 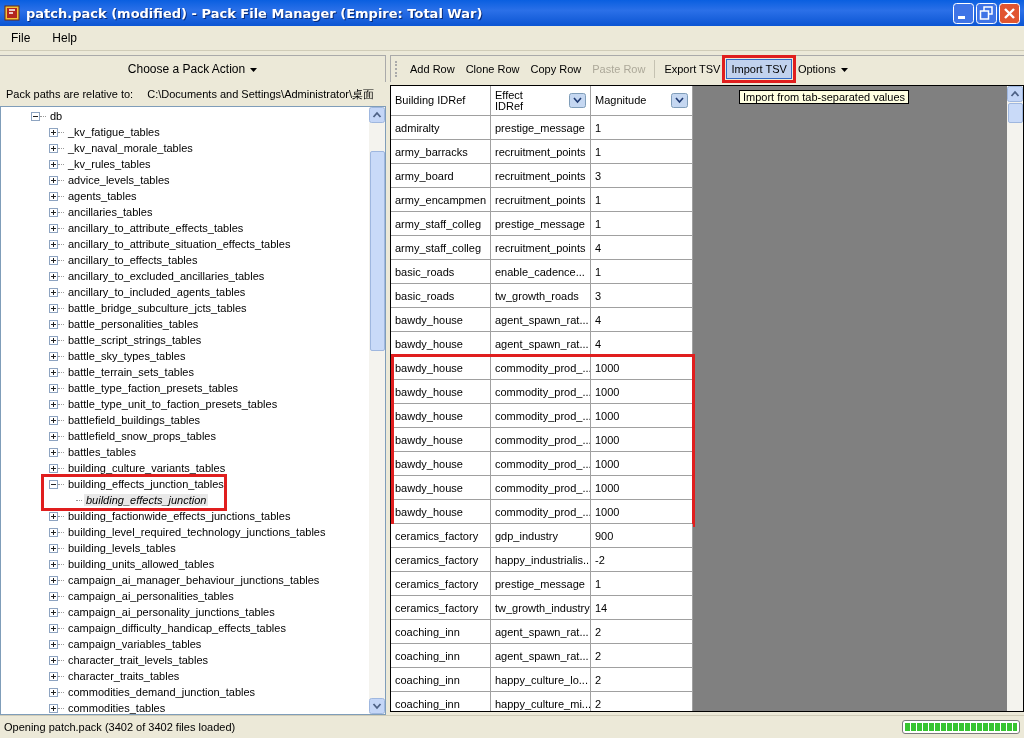 What do you see at coordinates (986, 13) in the screenshot?
I see `restore-icon` at bounding box center [986, 13].